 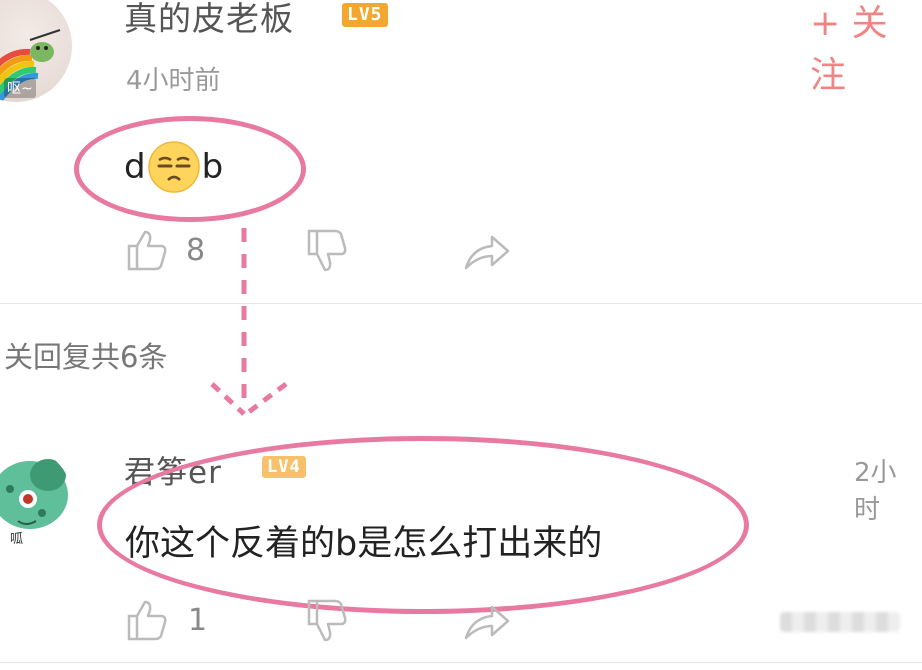 I want to click on avatar-tag: 呱, so click(x=17, y=539).